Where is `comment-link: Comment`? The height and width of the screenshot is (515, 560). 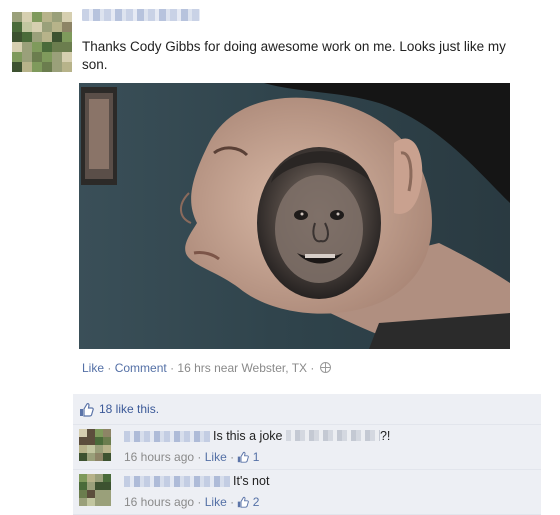 comment-link: Comment is located at coordinates (141, 368).